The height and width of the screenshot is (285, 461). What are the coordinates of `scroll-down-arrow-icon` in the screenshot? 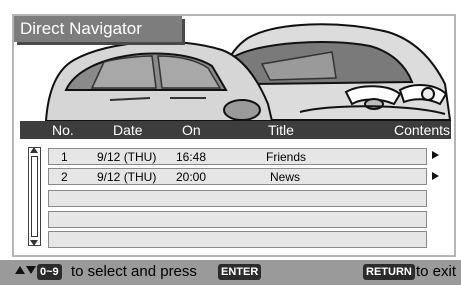 It's located at (34, 243).